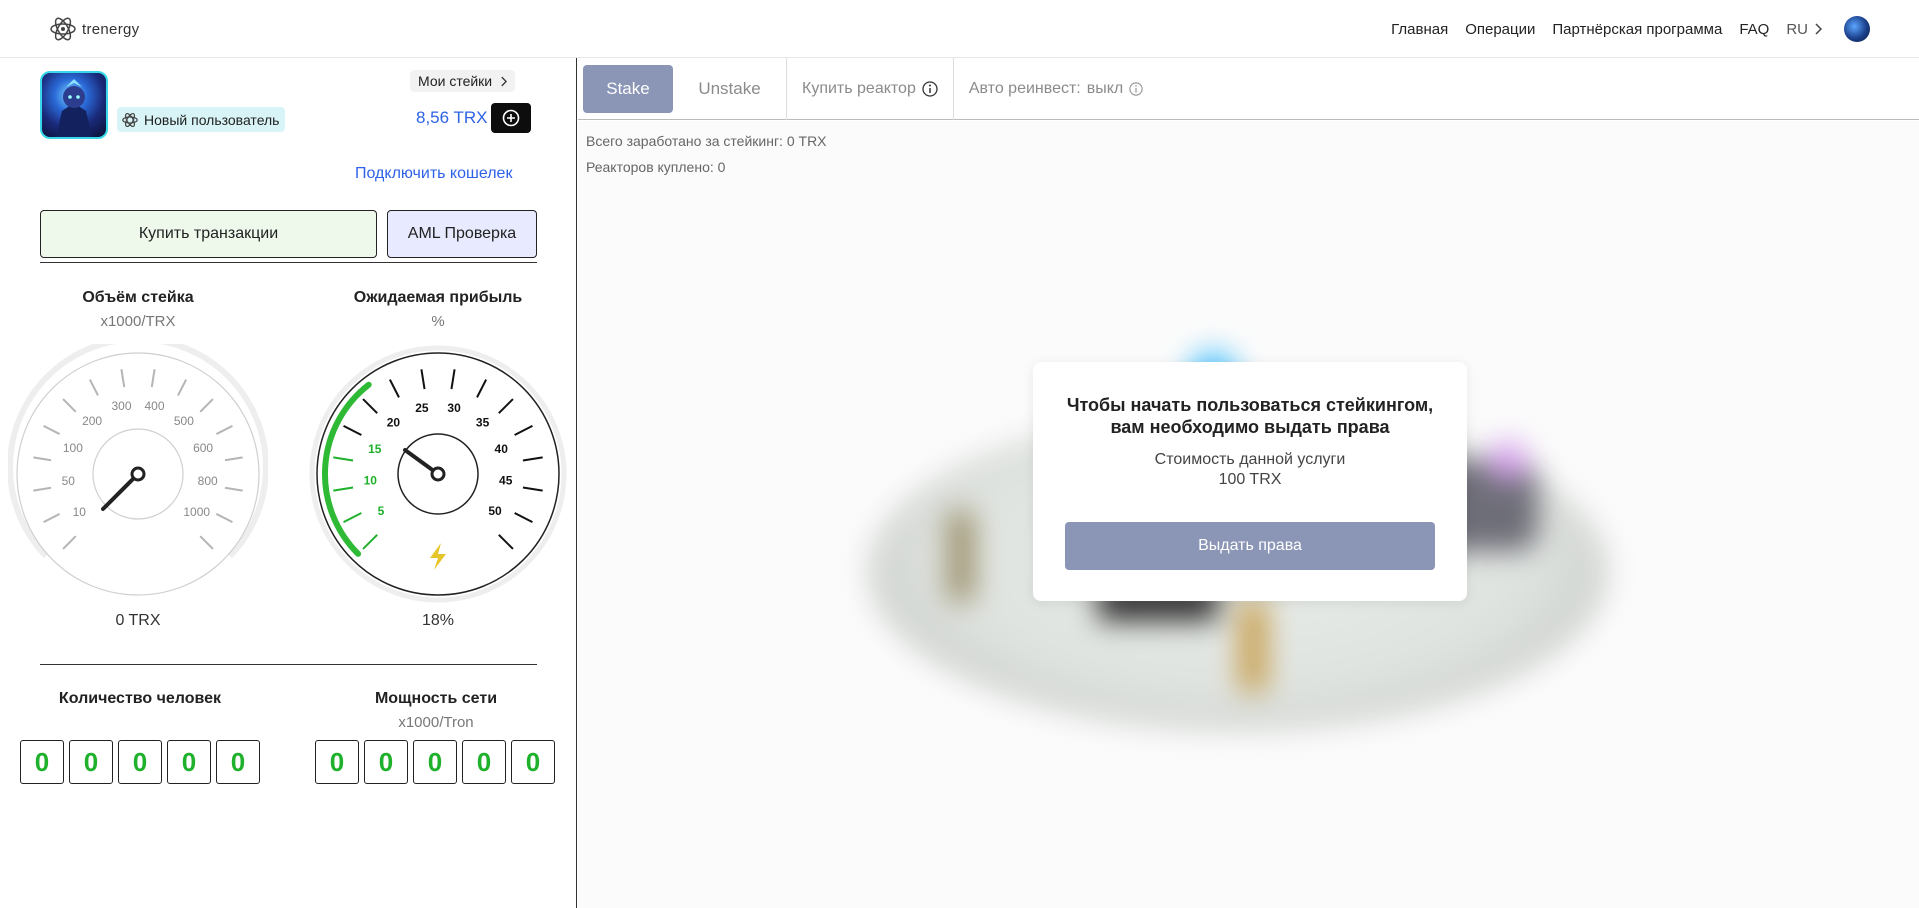 This screenshot has width=1919, height=908. Describe the element at coordinates (1500, 29) in the screenshot. I see `nav-operations: Операции` at that location.